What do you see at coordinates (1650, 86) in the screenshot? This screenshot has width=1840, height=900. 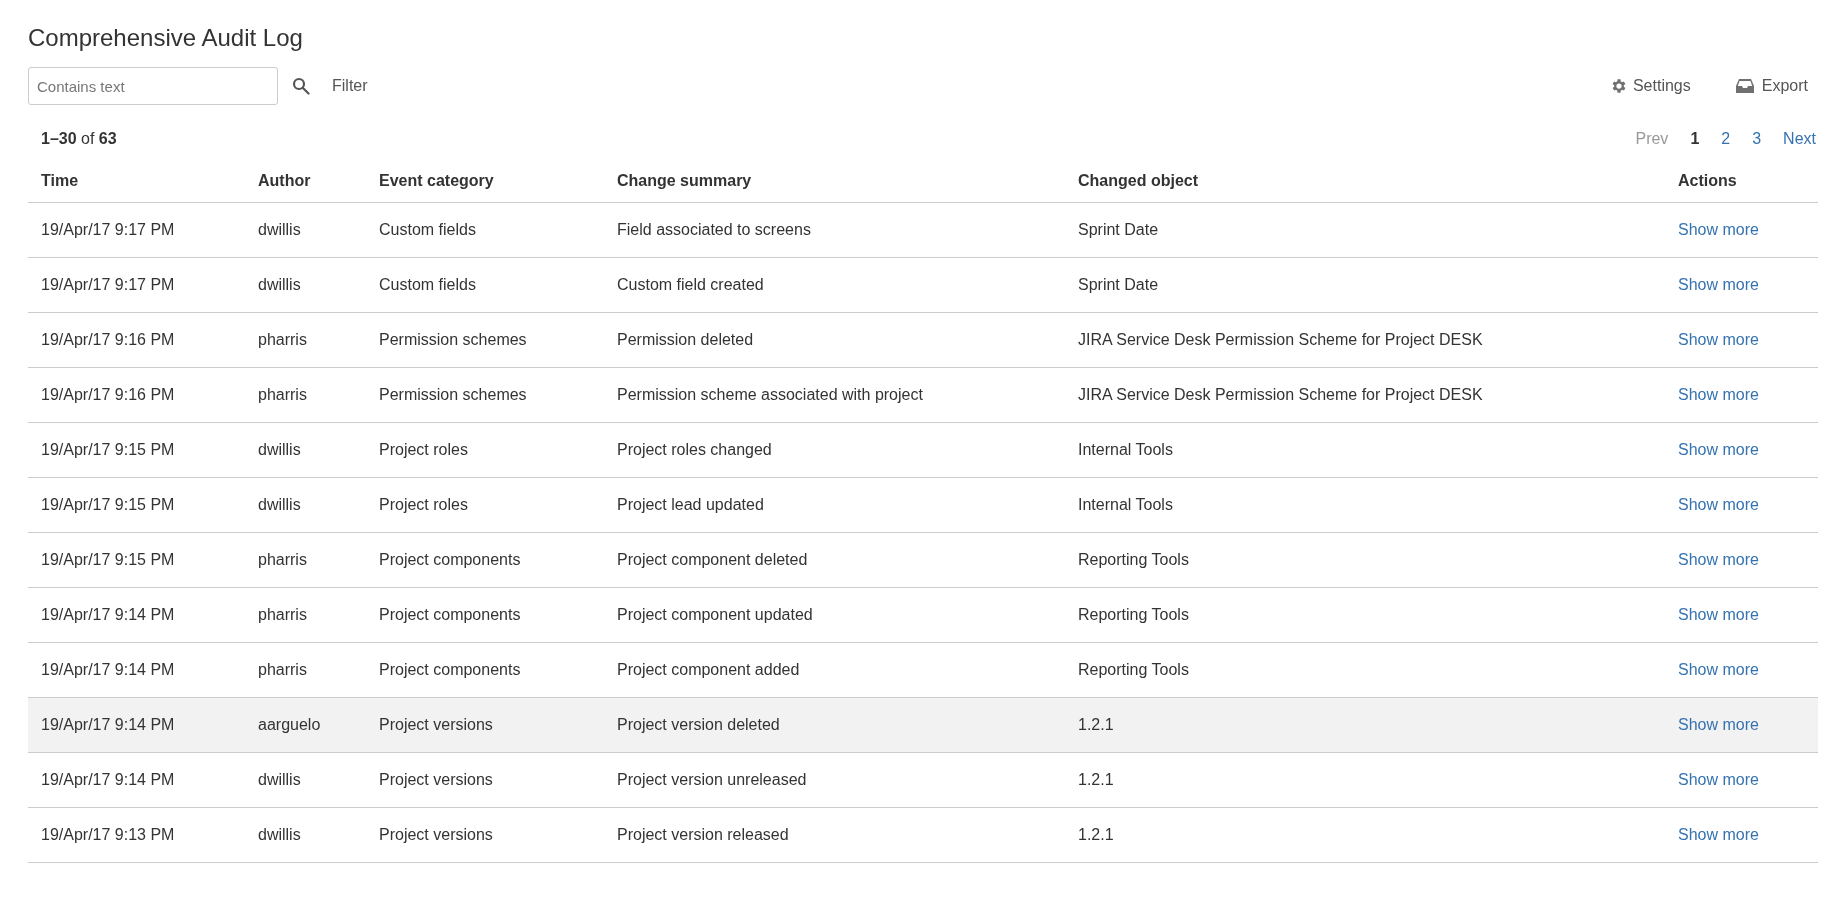 I see `settings-button: Settings` at bounding box center [1650, 86].